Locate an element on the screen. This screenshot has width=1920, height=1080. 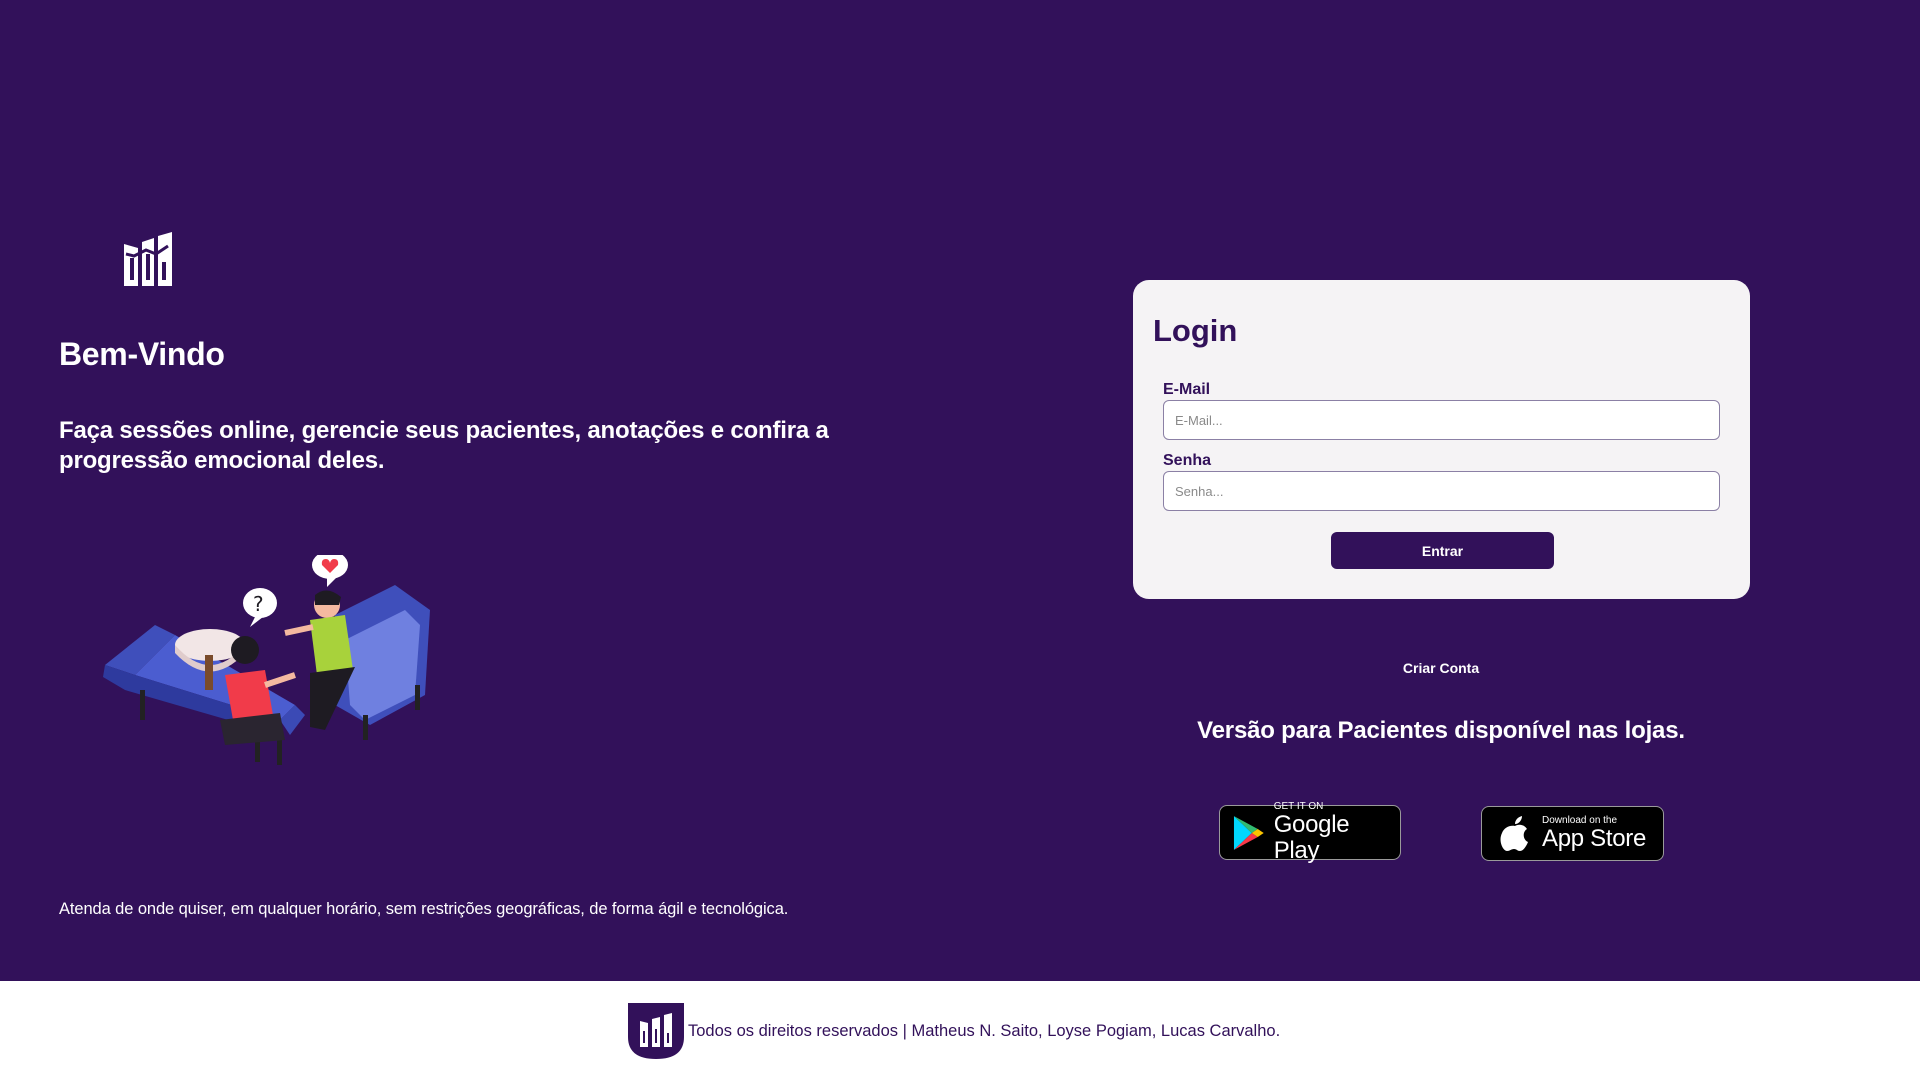
welcome-title: Bem-Vindo is located at coordinates (142, 354).